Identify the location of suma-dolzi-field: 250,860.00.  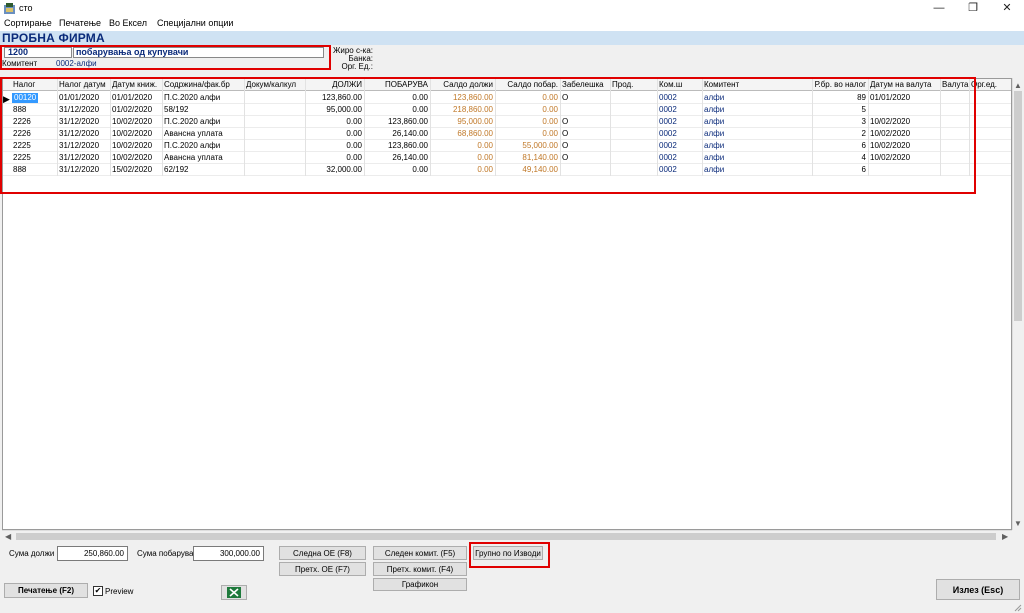
(92, 553).